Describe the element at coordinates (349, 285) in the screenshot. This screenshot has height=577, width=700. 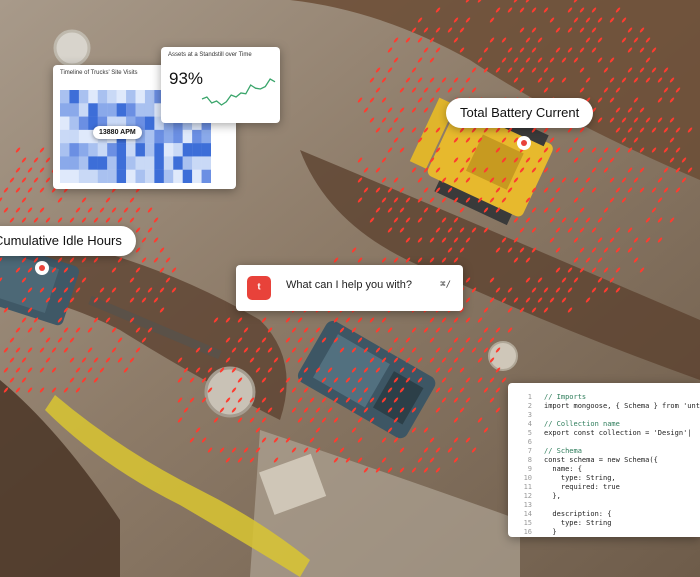
I see `assistant-prompt-text: What can I help you with?` at that location.